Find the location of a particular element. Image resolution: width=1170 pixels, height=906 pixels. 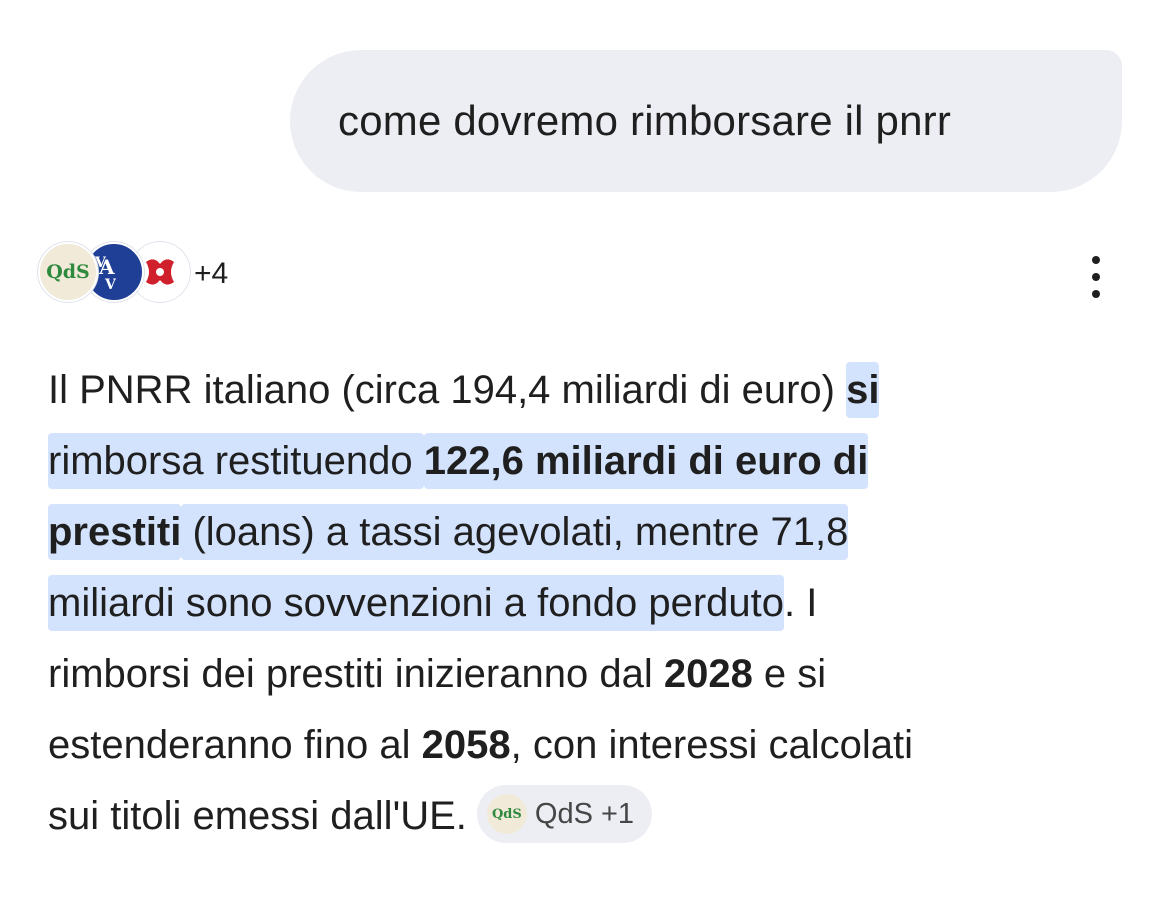

answer-text-segment: 2058 is located at coordinates (466, 745).